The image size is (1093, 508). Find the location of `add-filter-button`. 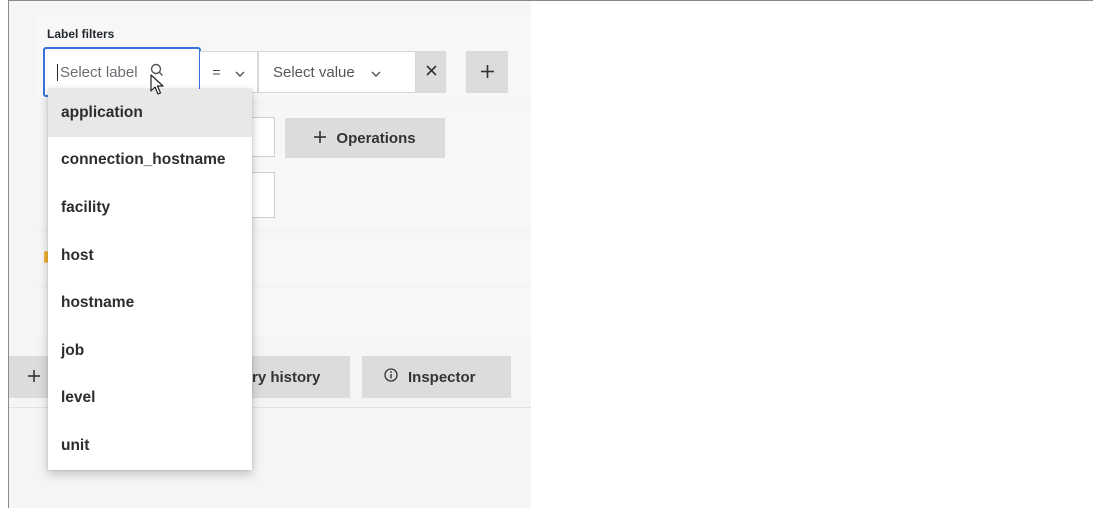

add-filter-button is located at coordinates (487, 72).